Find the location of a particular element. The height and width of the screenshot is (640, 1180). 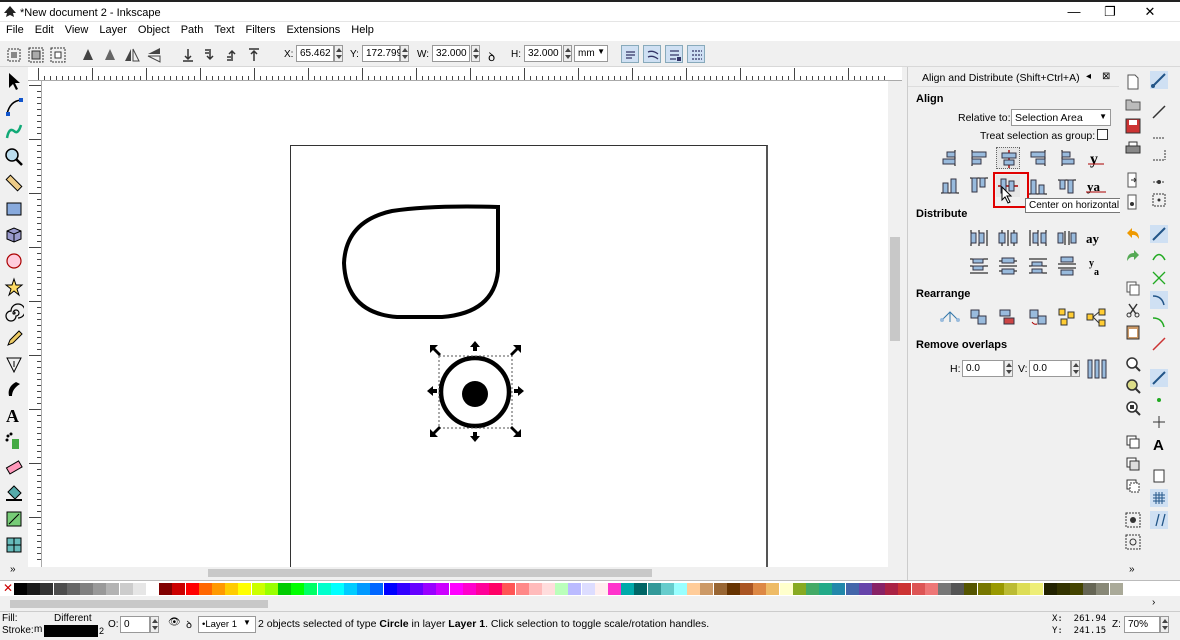

eraser-tool-icon is located at coordinates (14, 467).